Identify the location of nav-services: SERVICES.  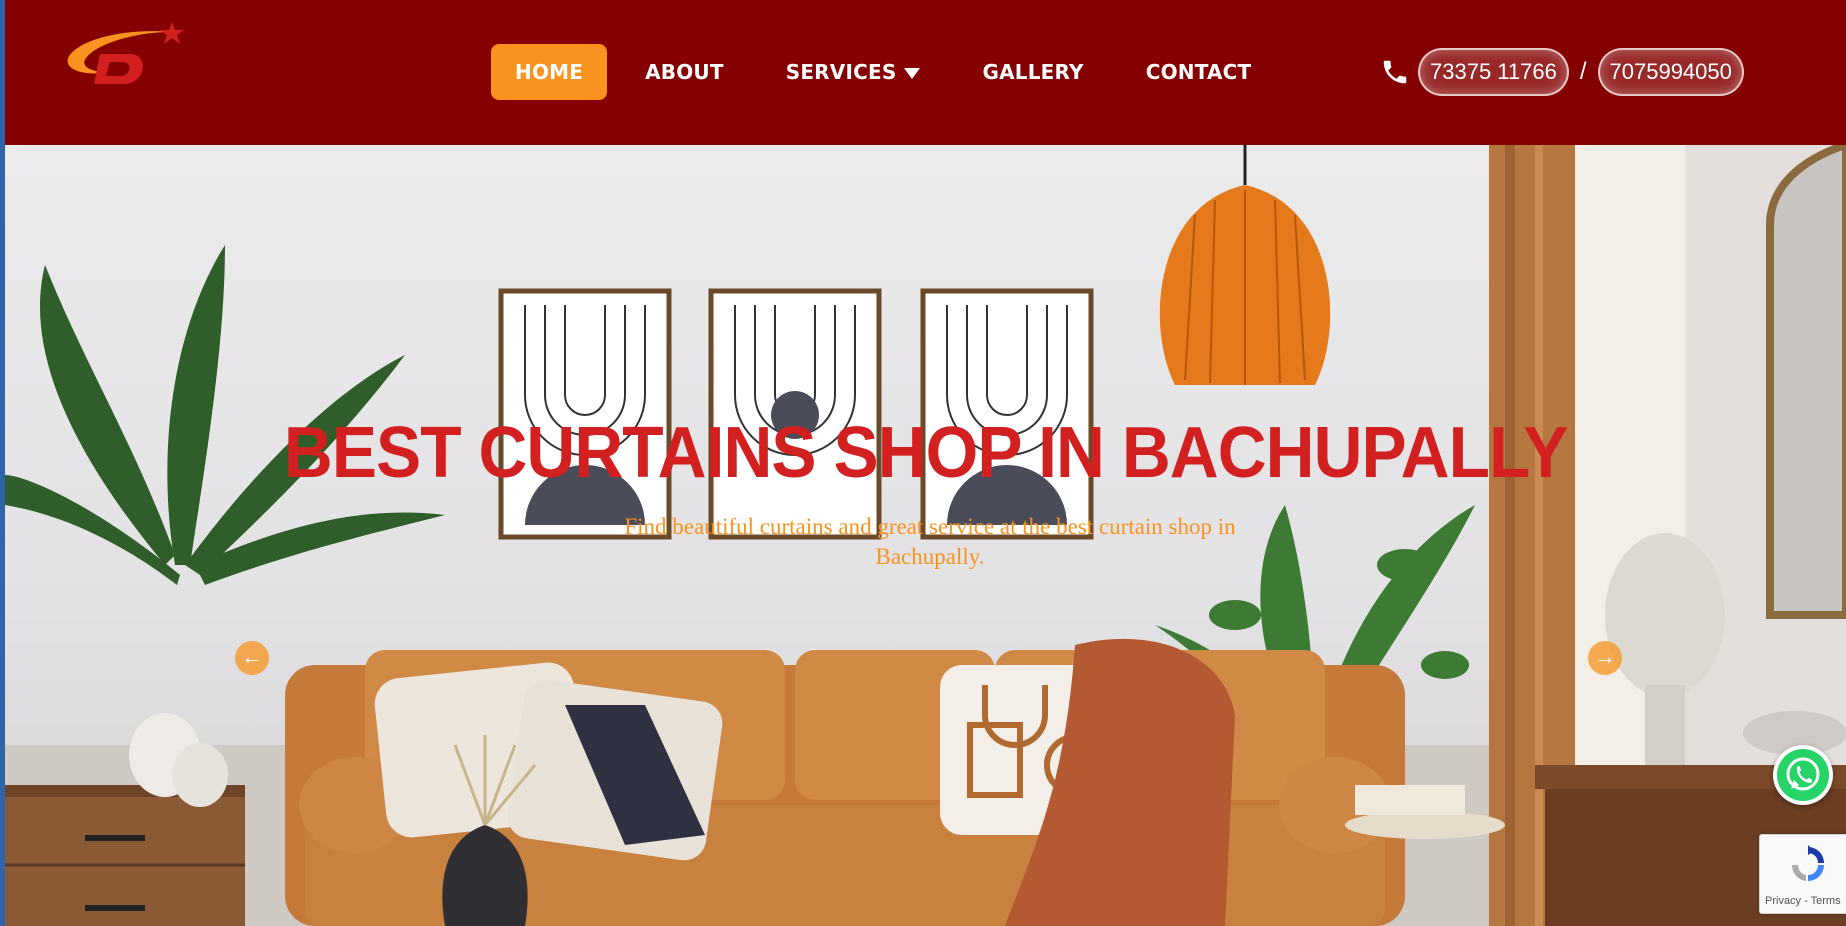
(853, 72).